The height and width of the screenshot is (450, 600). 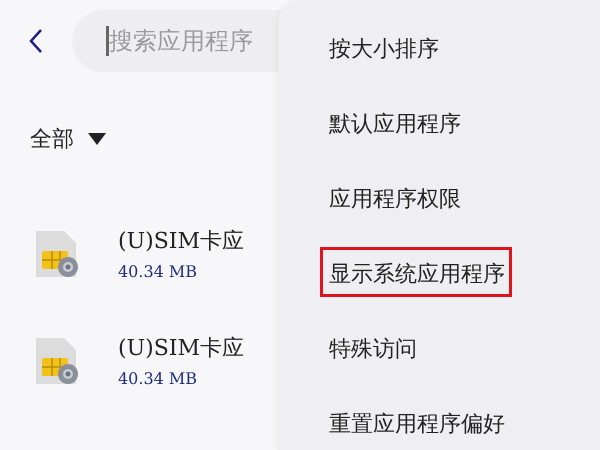 I want to click on menu-item: 应用程序权限, so click(x=392, y=197).